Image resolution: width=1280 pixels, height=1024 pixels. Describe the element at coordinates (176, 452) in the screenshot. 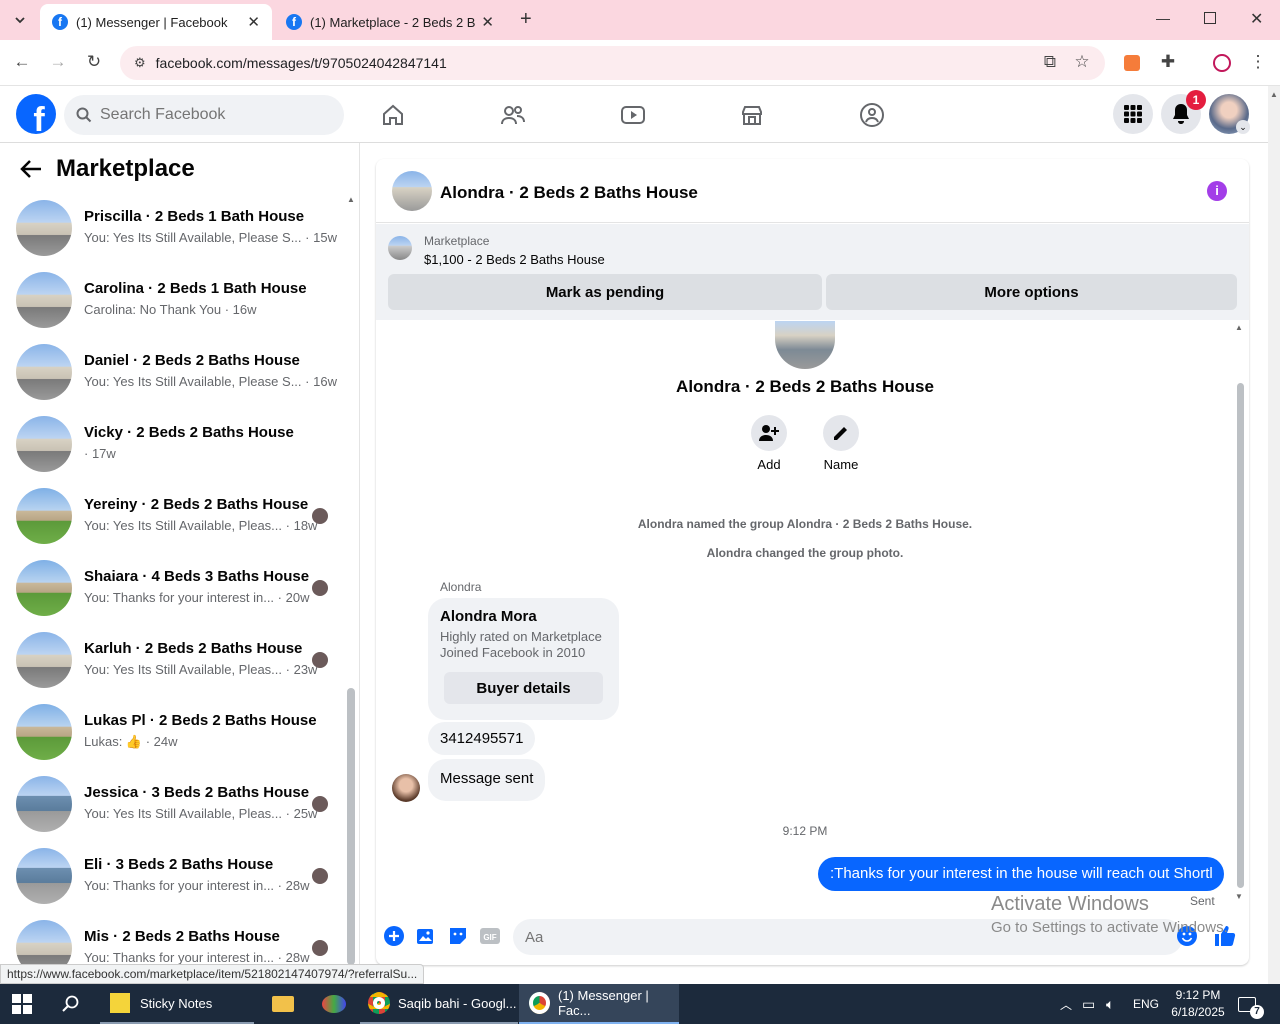

I see `conversation-item: Vicky · 2 Beds 2 Baths House · 17w` at that location.